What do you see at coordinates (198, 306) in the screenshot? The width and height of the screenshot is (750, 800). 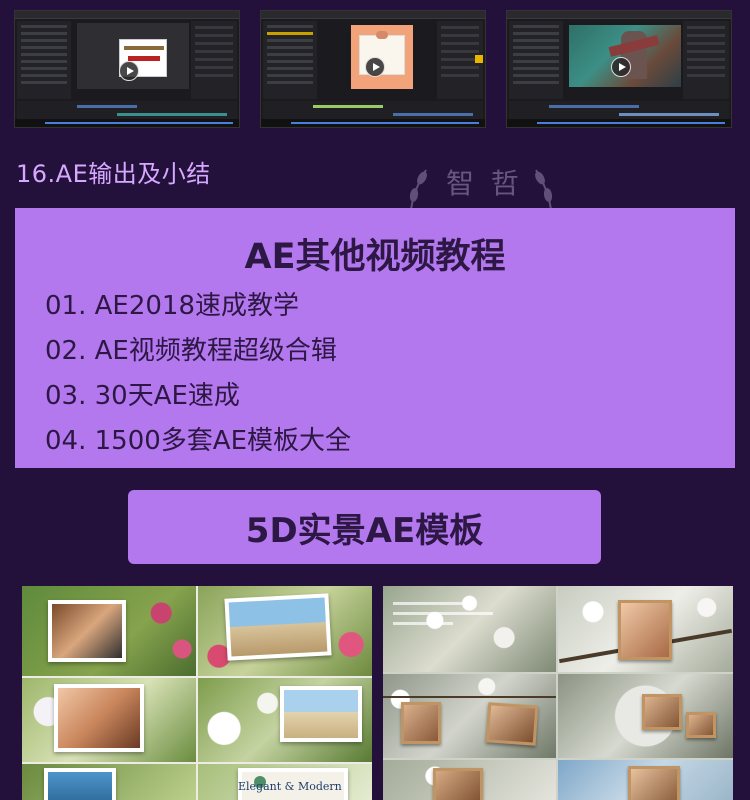 I see `course-item: 01. AE2018速成教学` at bounding box center [198, 306].